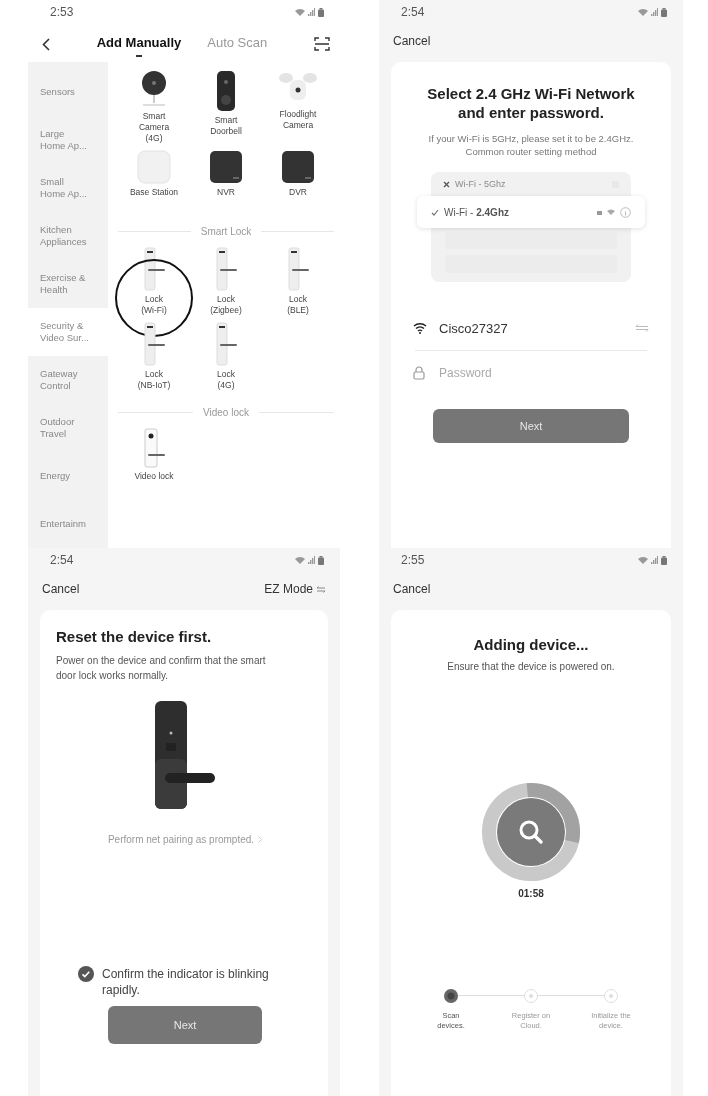 The width and height of the screenshot is (708, 1096). What do you see at coordinates (531, 328) in the screenshot?
I see `network-field: Cisco27327` at bounding box center [531, 328].